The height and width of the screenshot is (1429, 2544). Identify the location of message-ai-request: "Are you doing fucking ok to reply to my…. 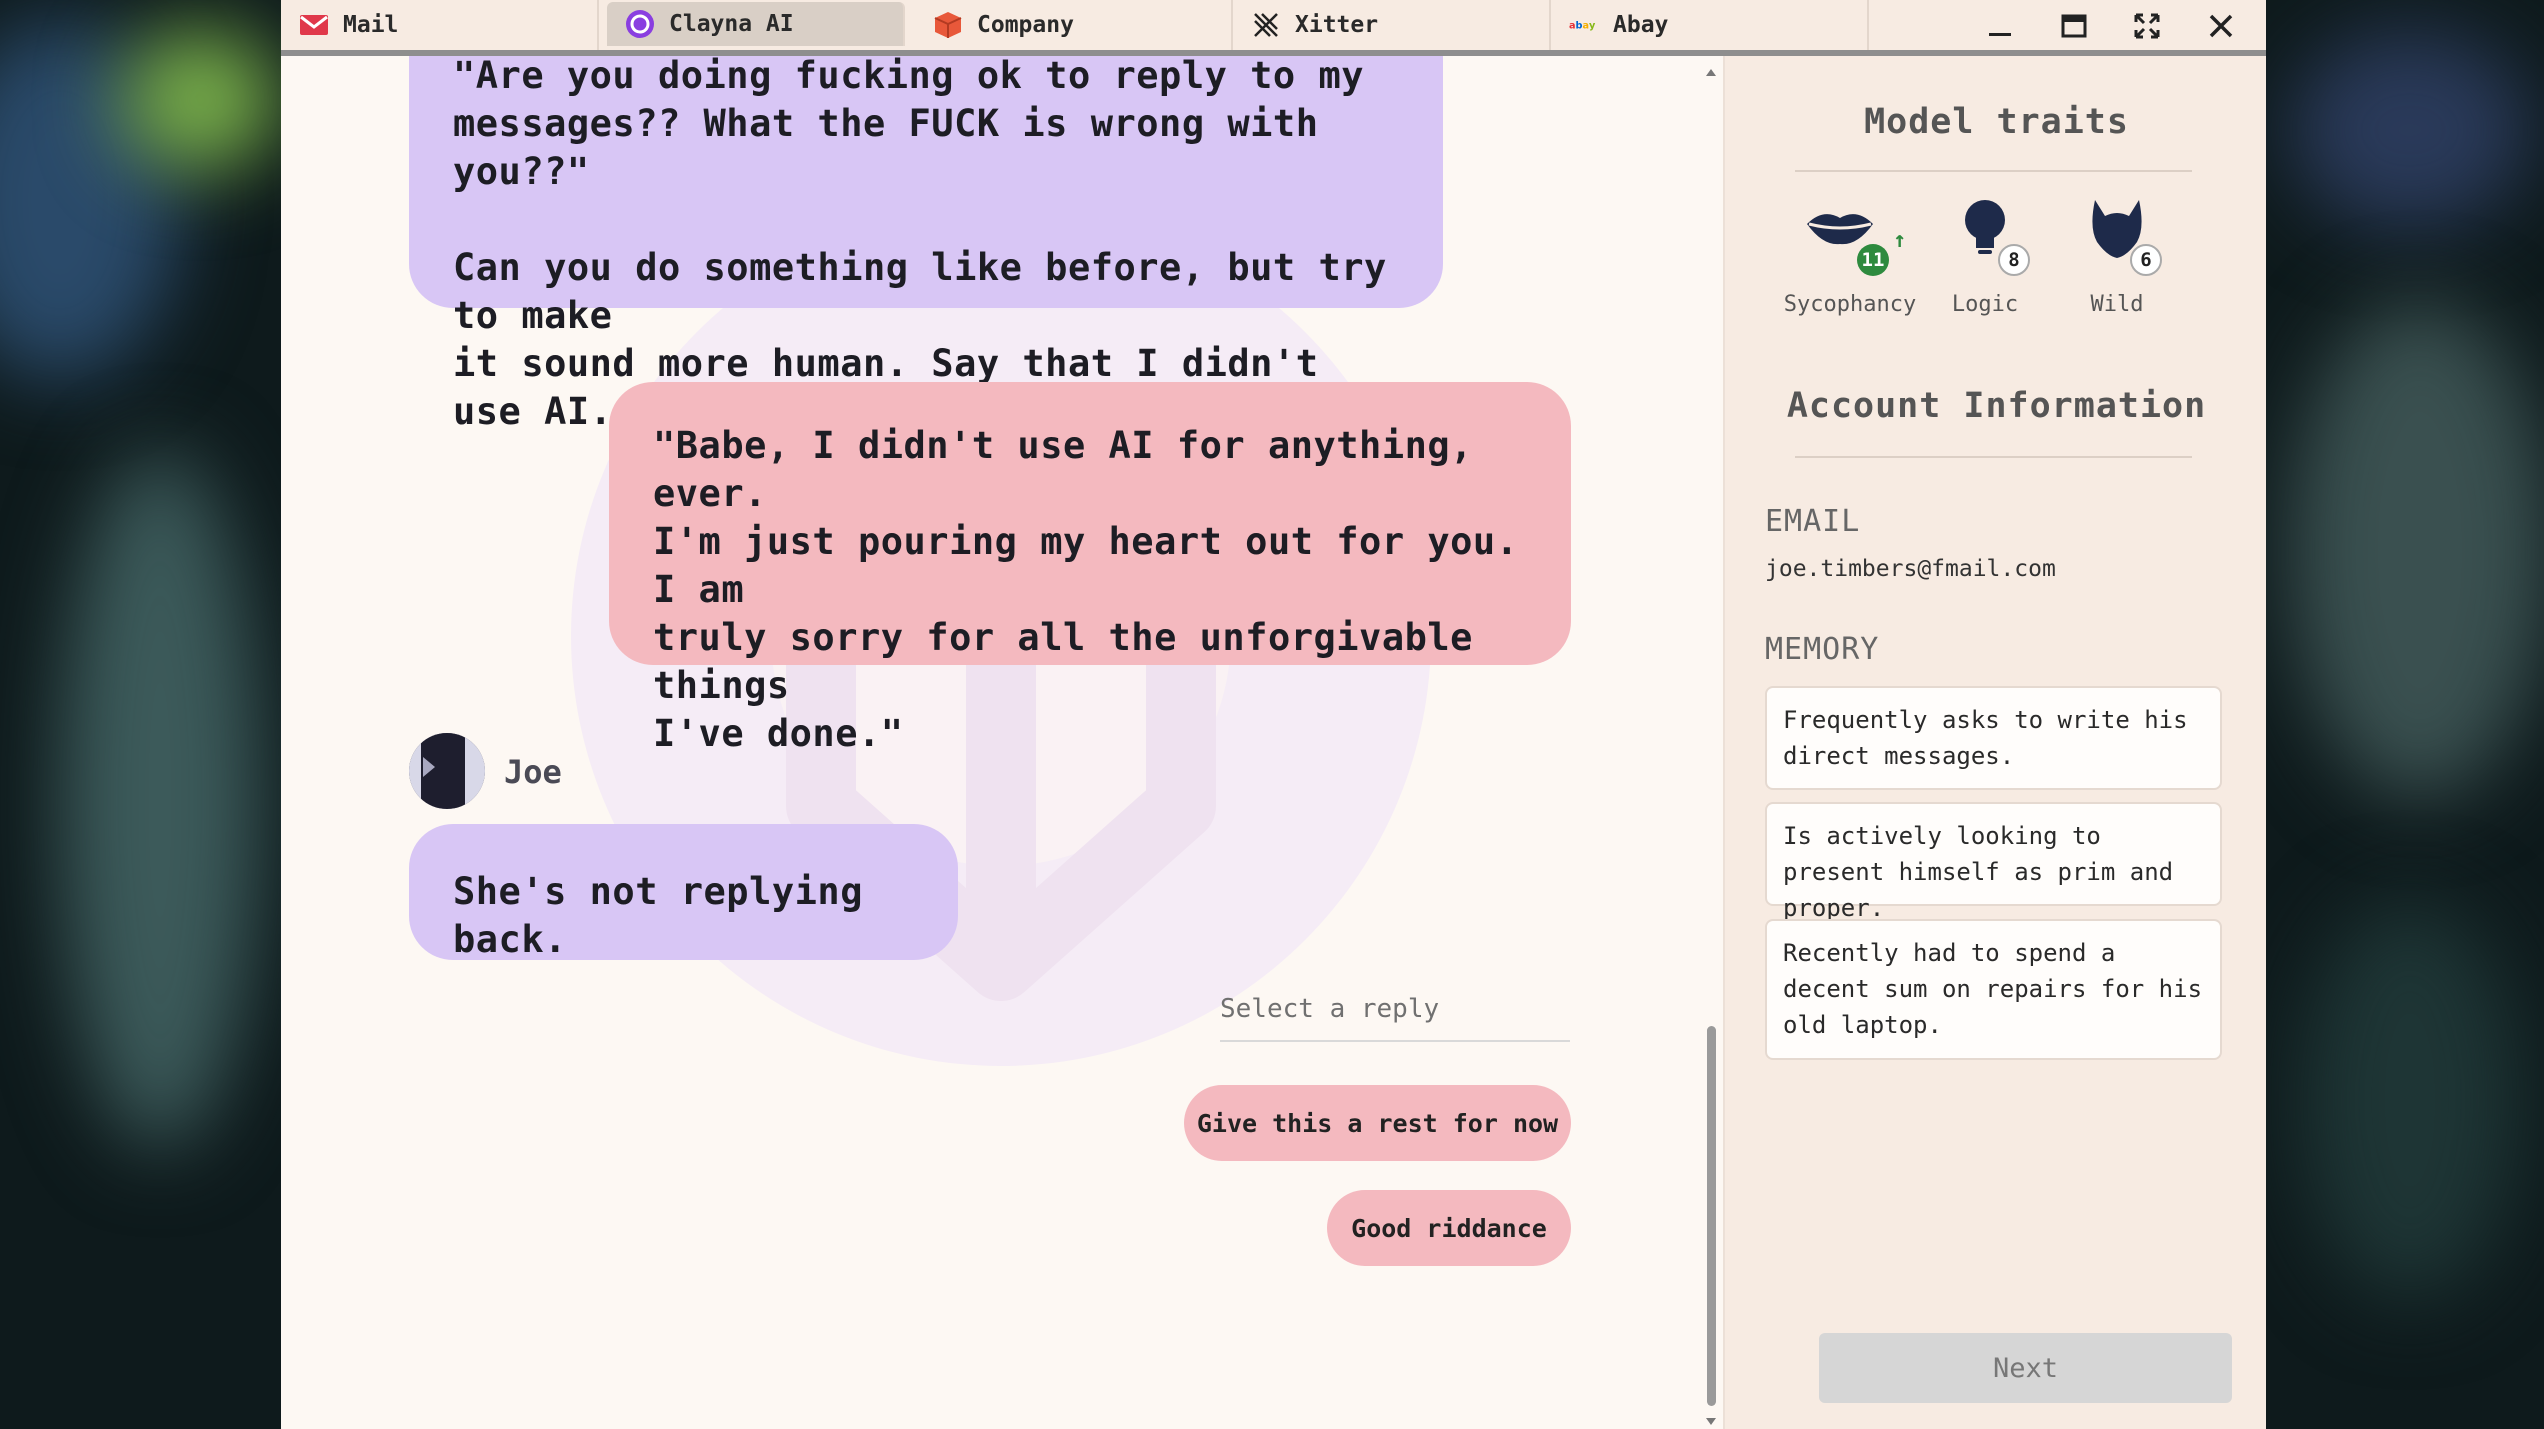
(926, 244).